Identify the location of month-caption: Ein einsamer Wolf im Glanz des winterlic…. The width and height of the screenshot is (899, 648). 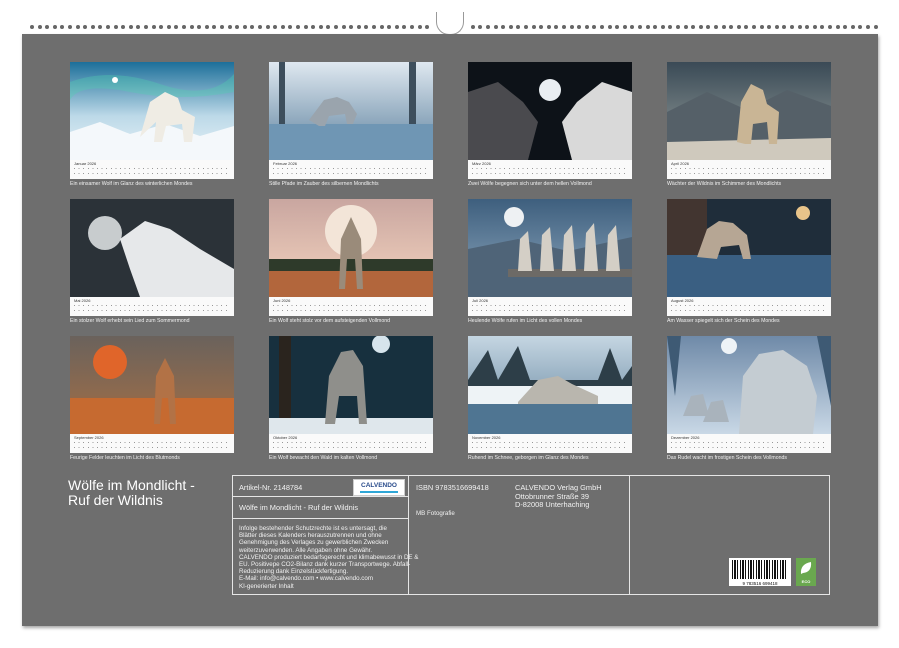
(155, 184).